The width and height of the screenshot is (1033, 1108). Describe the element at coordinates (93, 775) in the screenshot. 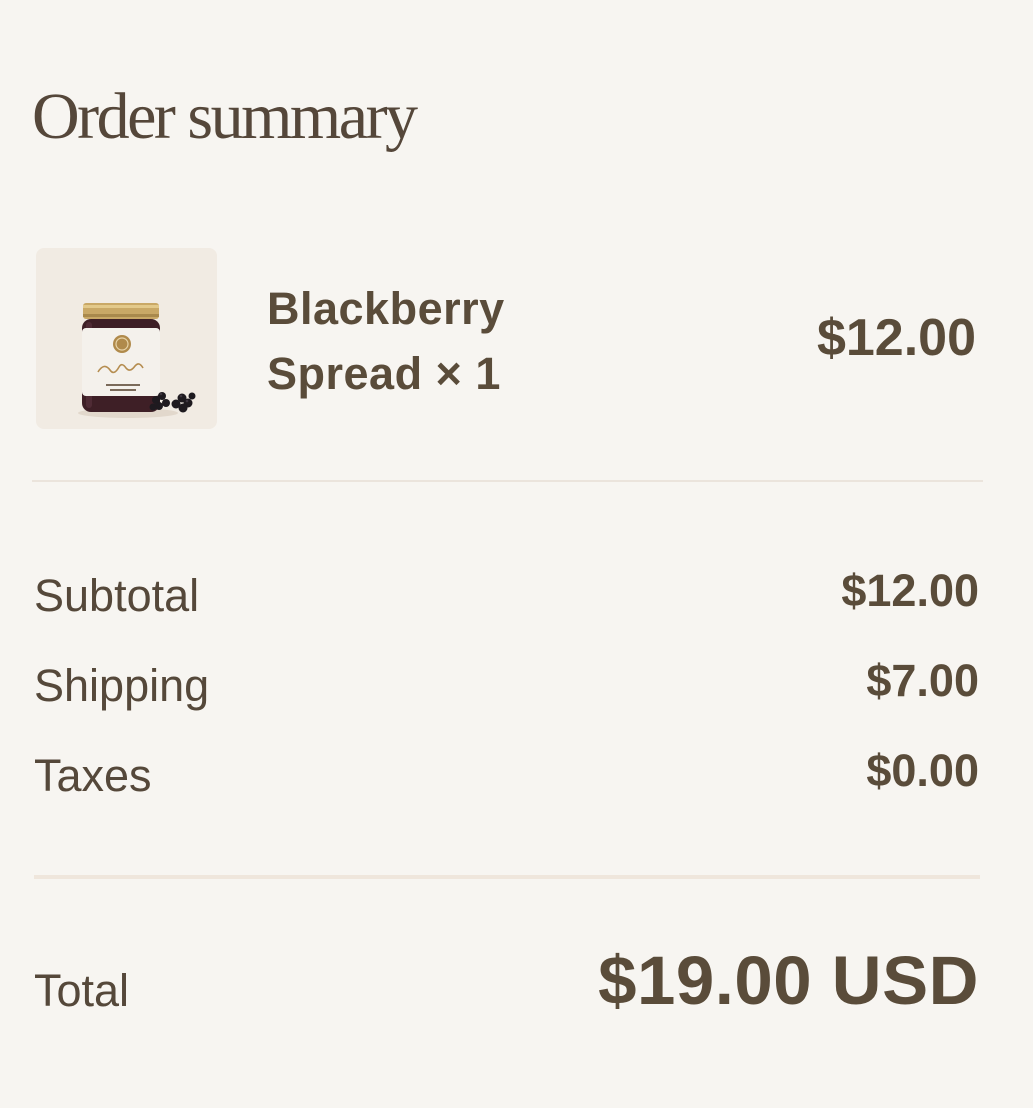

I see `taxes-label: Taxes` at that location.